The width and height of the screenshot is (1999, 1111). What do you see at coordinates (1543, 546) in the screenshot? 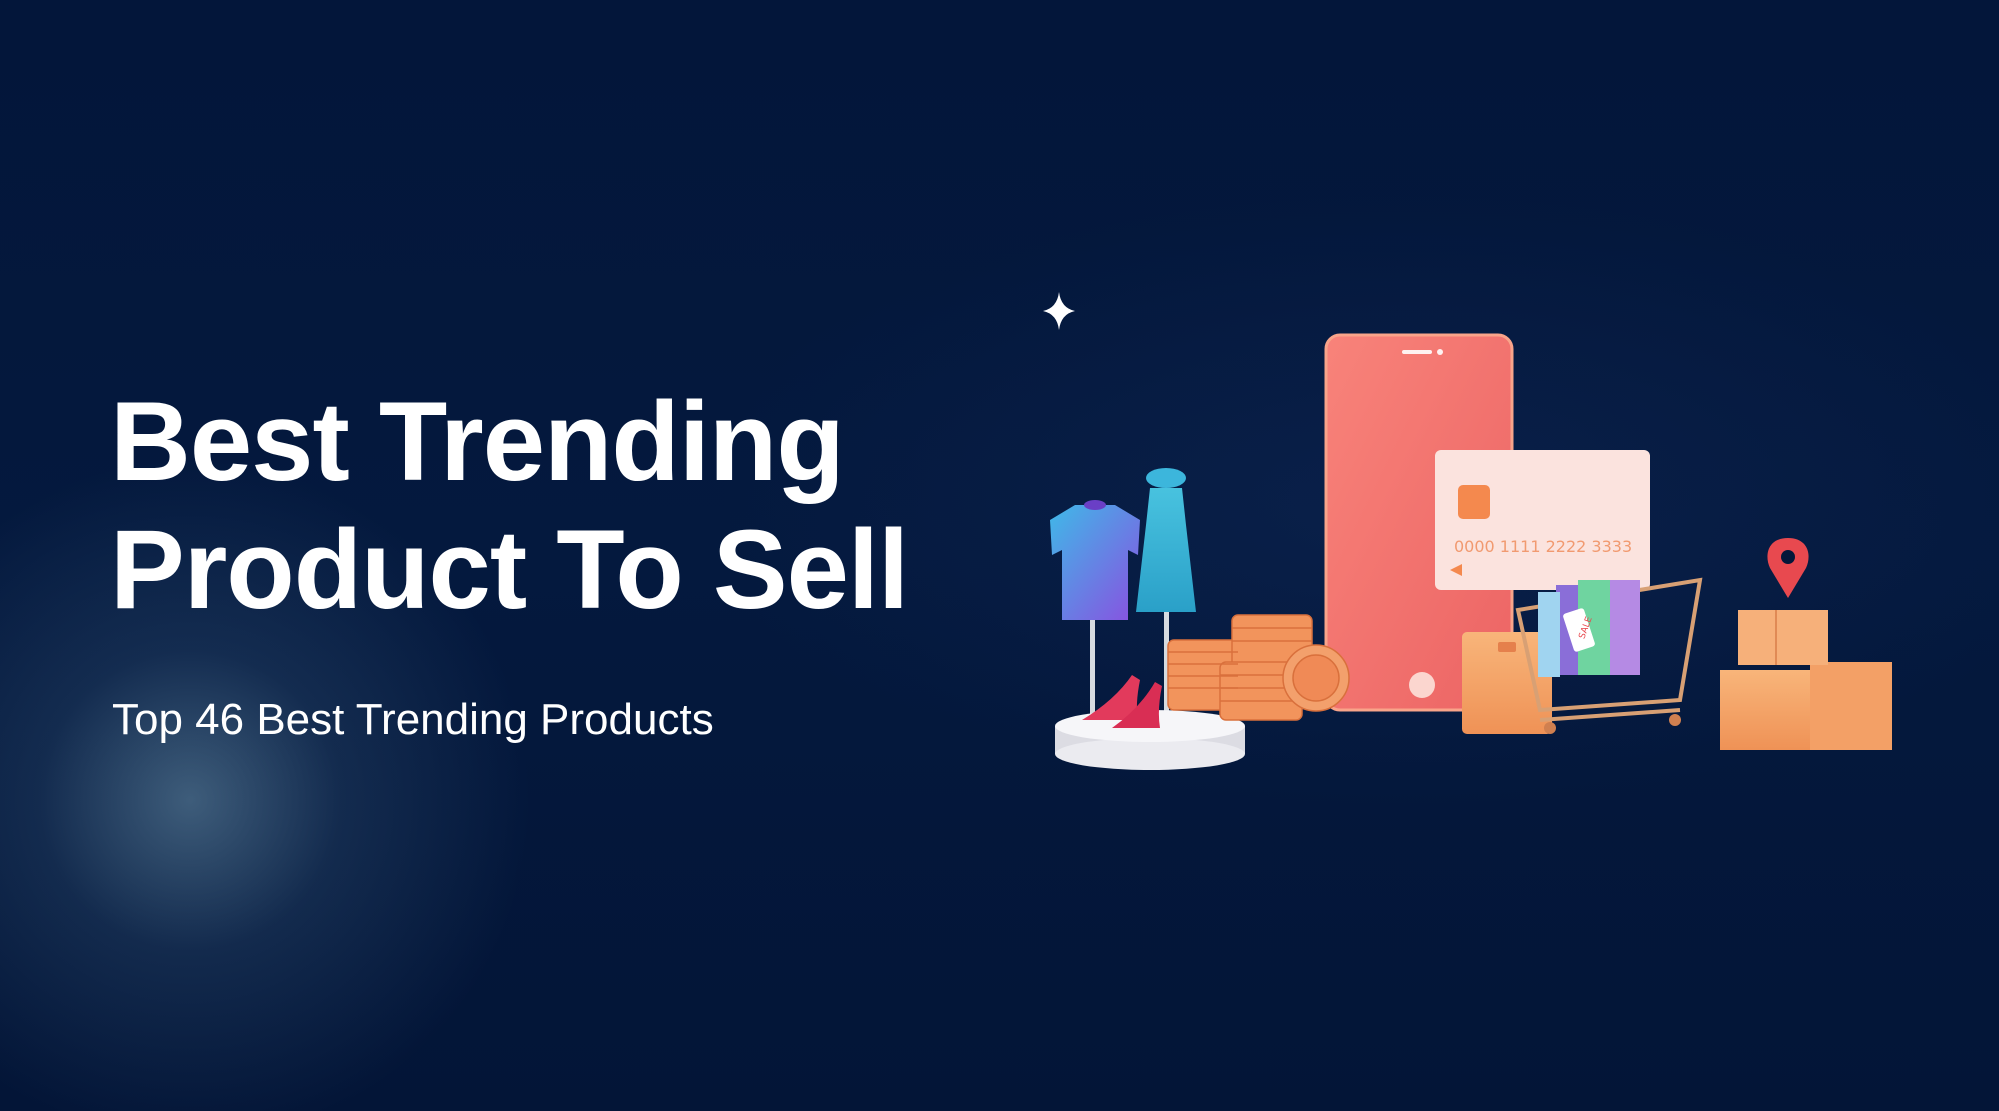
I see `card-number: 0000 1111 2222 3333` at bounding box center [1543, 546].